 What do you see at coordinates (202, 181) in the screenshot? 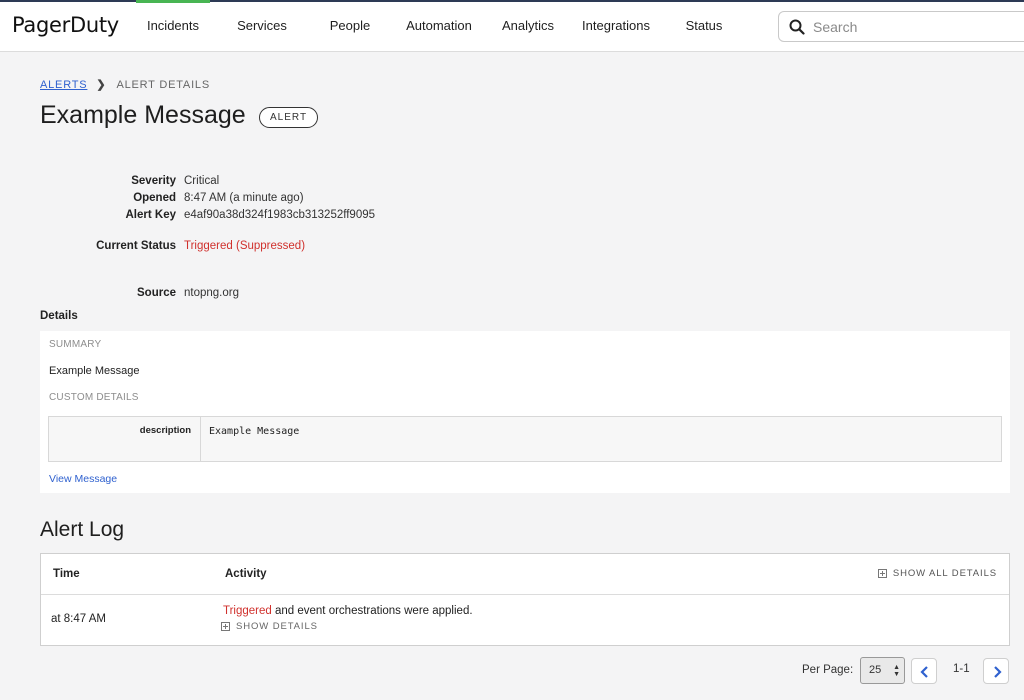
I see `severity-value: Critical` at bounding box center [202, 181].